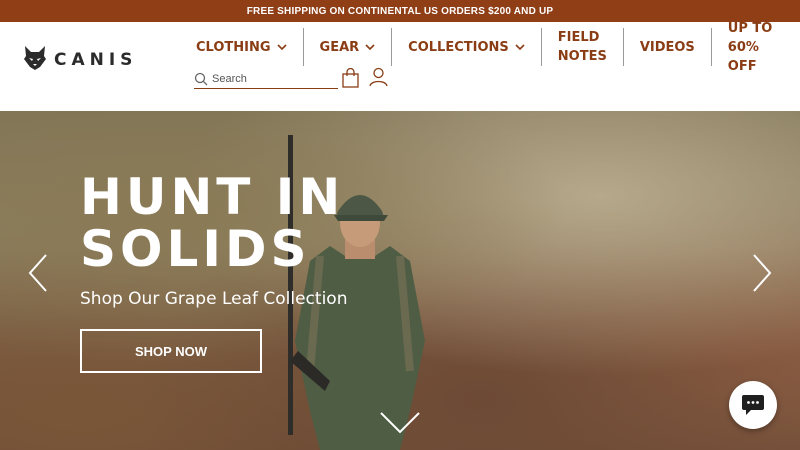 This screenshot has height=450, width=800. I want to click on search-icon, so click(201, 79).